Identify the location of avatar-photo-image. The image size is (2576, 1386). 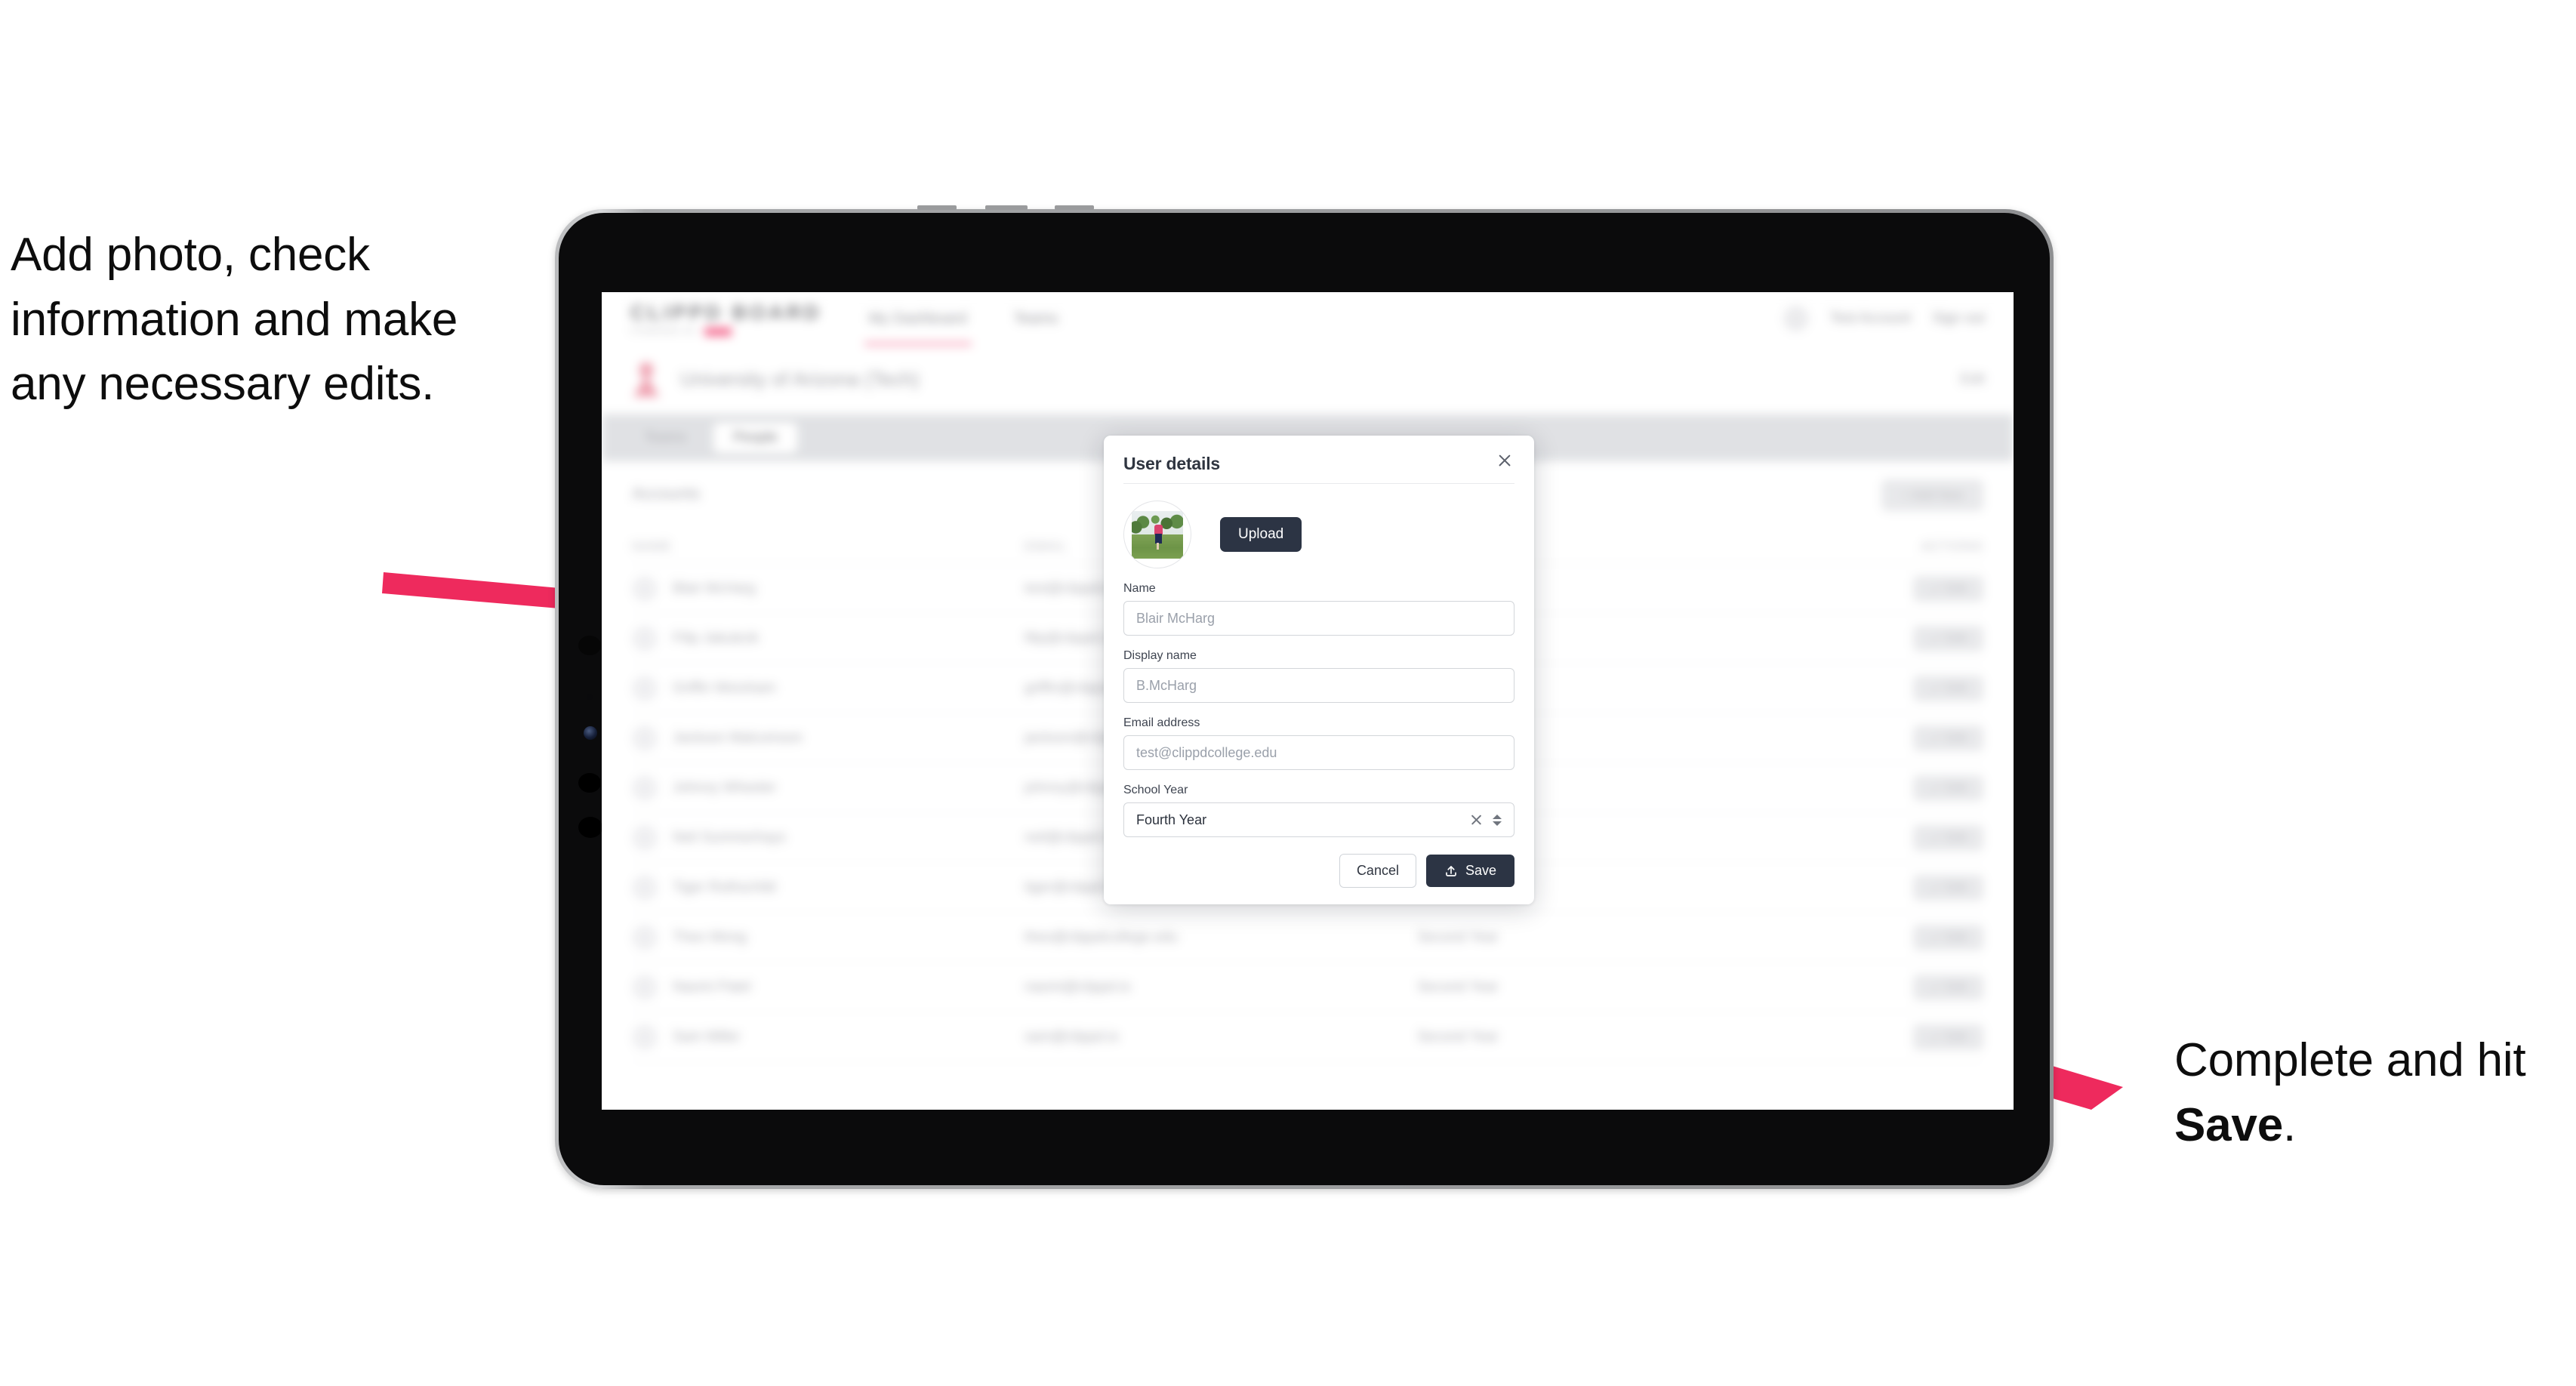
(1157, 534).